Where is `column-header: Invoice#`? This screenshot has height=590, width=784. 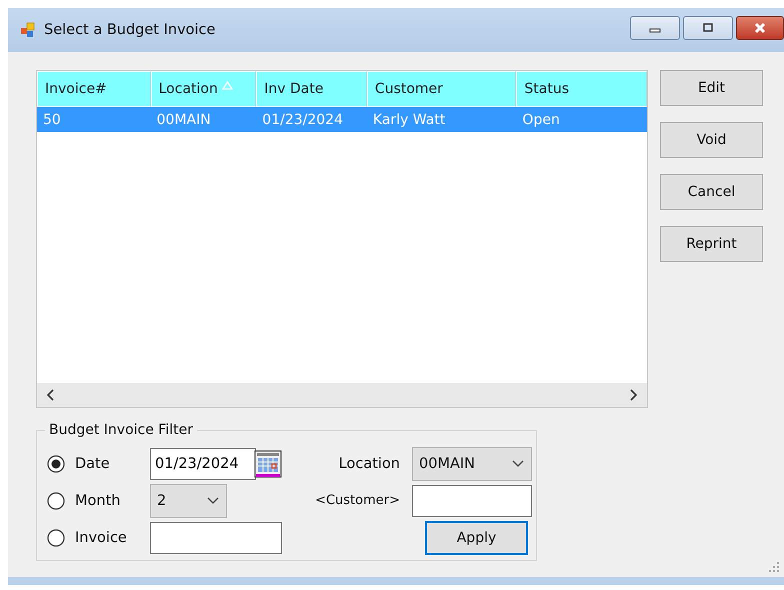
column-header: Invoice# is located at coordinates (94, 89).